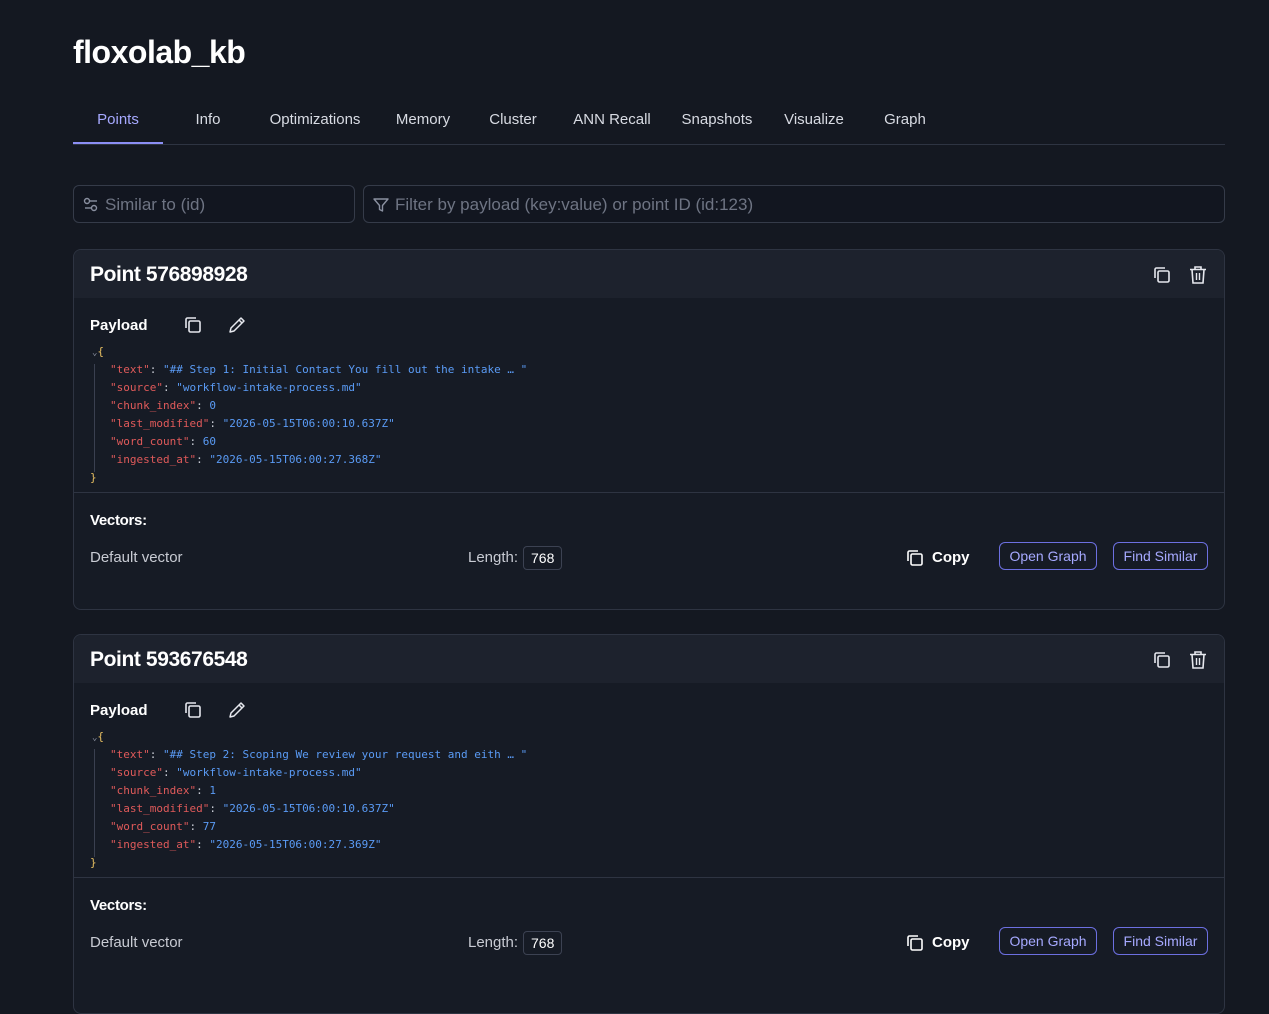  Describe the element at coordinates (163, 405) in the screenshot. I see `json-line: "chunk_index": 0` at that location.